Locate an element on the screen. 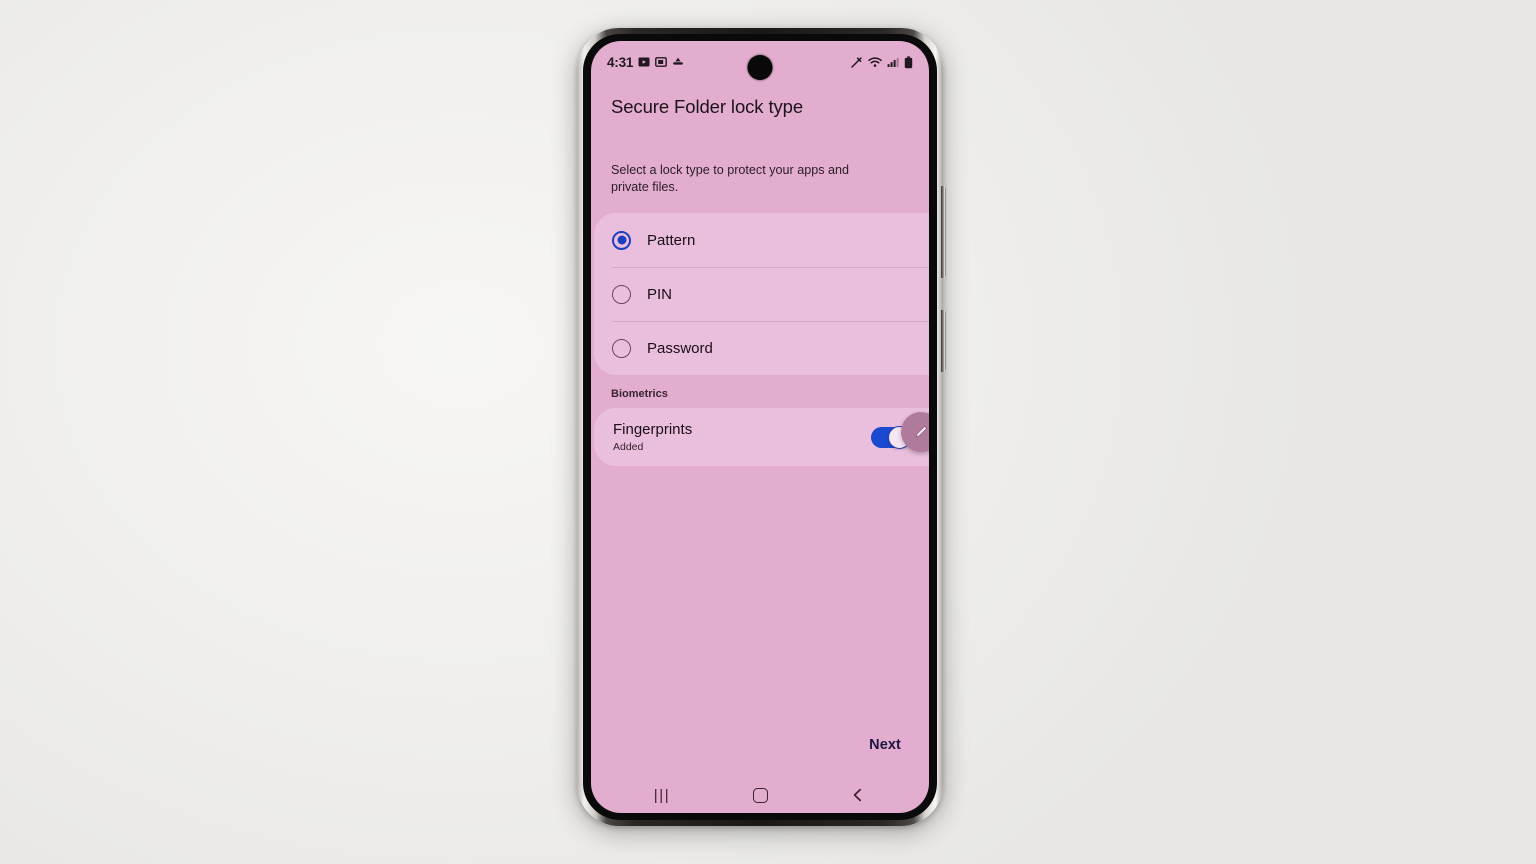  status-bar-right is located at coordinates (881, 62).